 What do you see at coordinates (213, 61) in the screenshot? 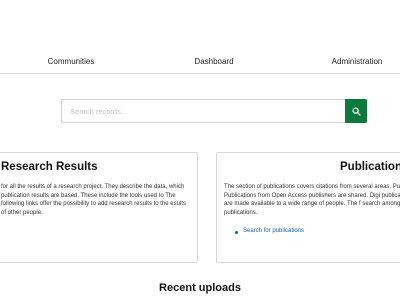
I see `nav-dashboard: Dashboard` at bounding box center [213, 61].